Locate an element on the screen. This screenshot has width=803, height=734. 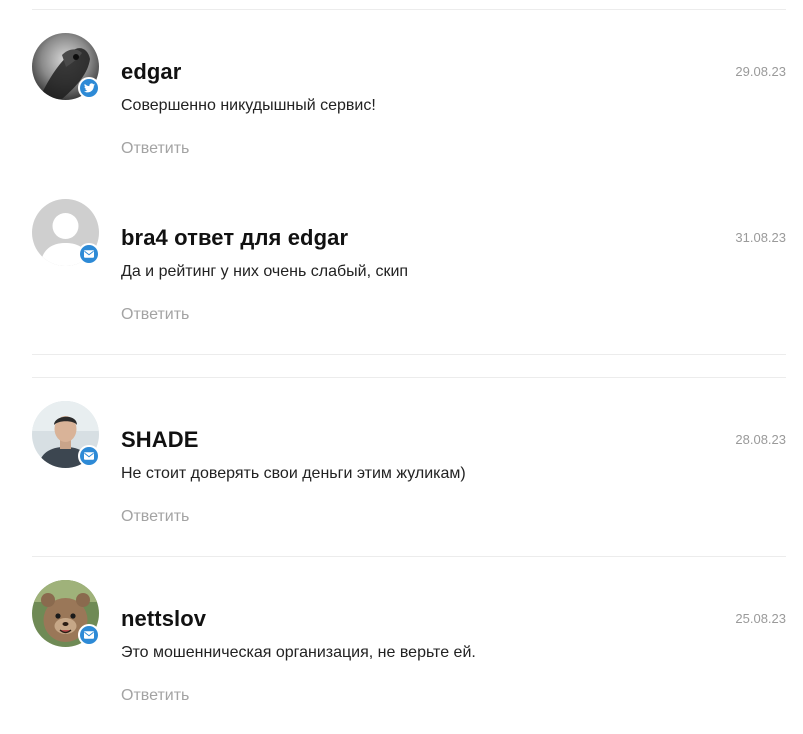
comment-author: SHADE is located at coordinates (160, 439).